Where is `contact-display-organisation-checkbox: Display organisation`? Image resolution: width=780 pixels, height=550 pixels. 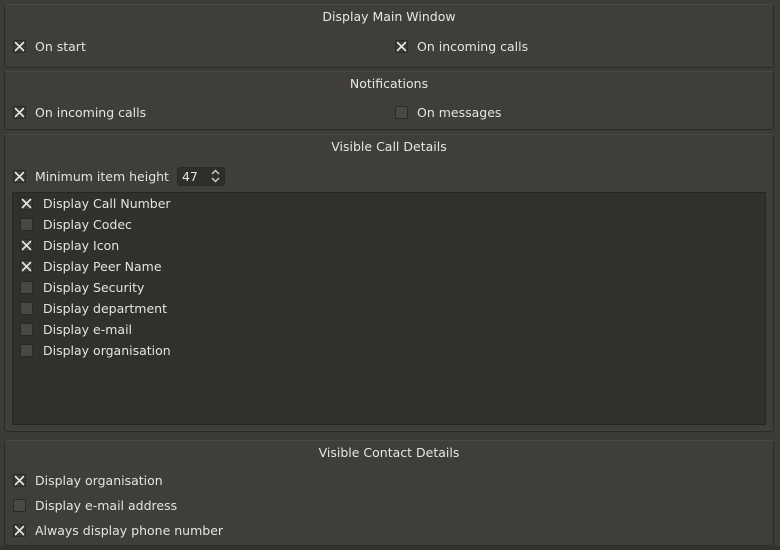 contact-display-organisation-checkbox: Display organisation is located at coordinates (88, 480).